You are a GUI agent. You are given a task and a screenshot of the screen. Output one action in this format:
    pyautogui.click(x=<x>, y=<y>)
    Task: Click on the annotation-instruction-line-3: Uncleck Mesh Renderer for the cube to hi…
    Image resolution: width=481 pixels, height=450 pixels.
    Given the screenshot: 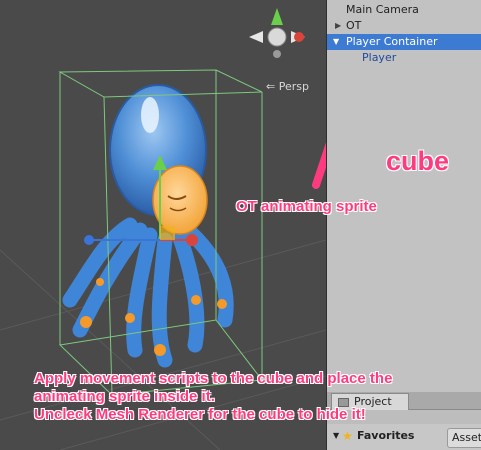 What is the action you would take?
    pyautogui.click(x=200, y=414)
    